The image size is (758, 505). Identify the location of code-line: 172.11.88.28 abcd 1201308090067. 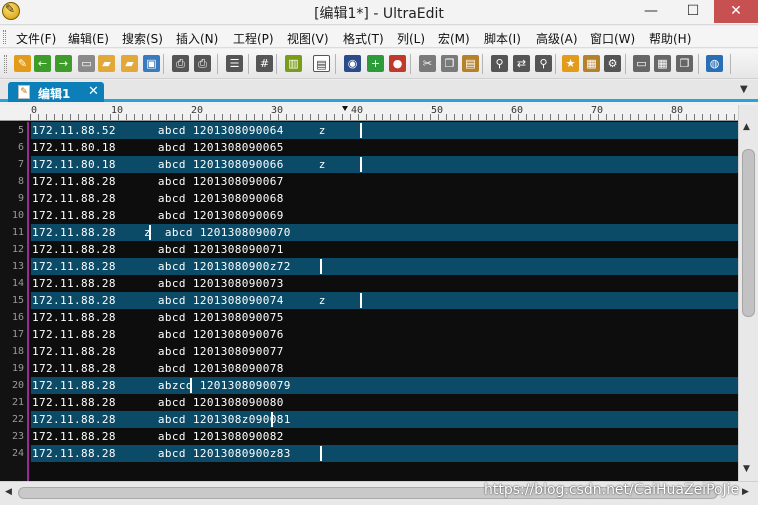
(384, 181).